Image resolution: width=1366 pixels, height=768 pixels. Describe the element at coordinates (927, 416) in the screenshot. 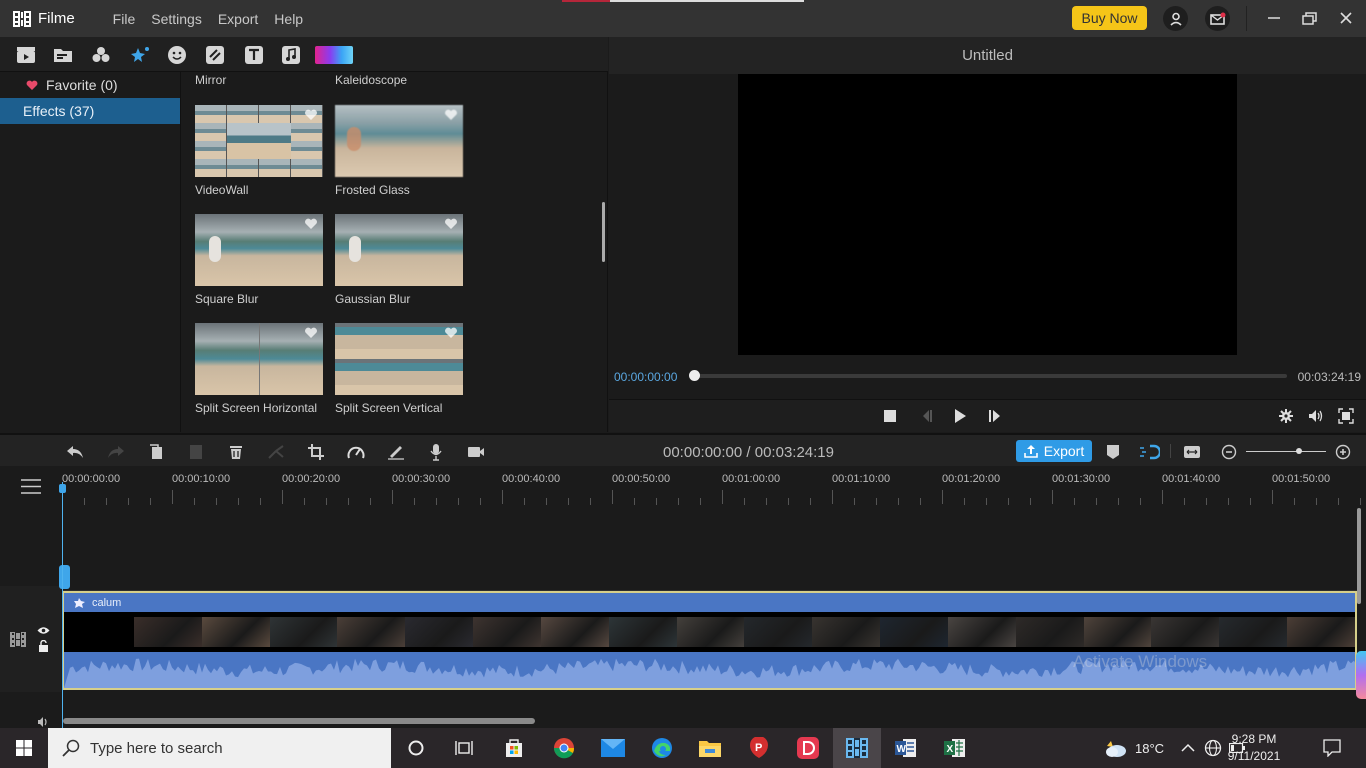

I see `previous-frame-icon` at that location.